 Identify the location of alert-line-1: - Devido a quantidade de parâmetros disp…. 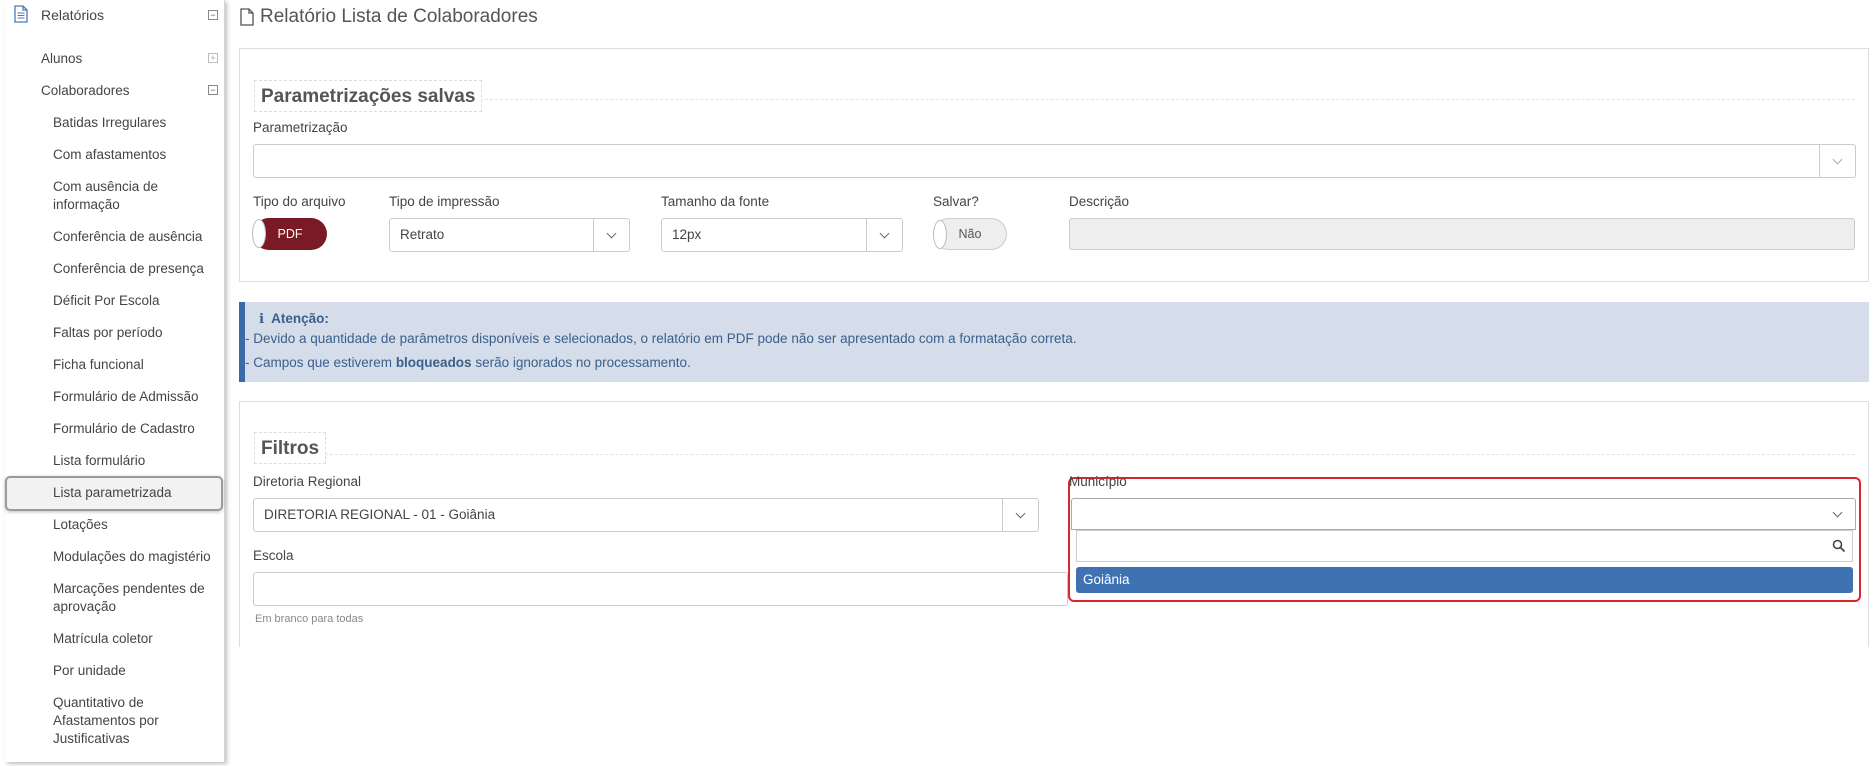
(661, 338).